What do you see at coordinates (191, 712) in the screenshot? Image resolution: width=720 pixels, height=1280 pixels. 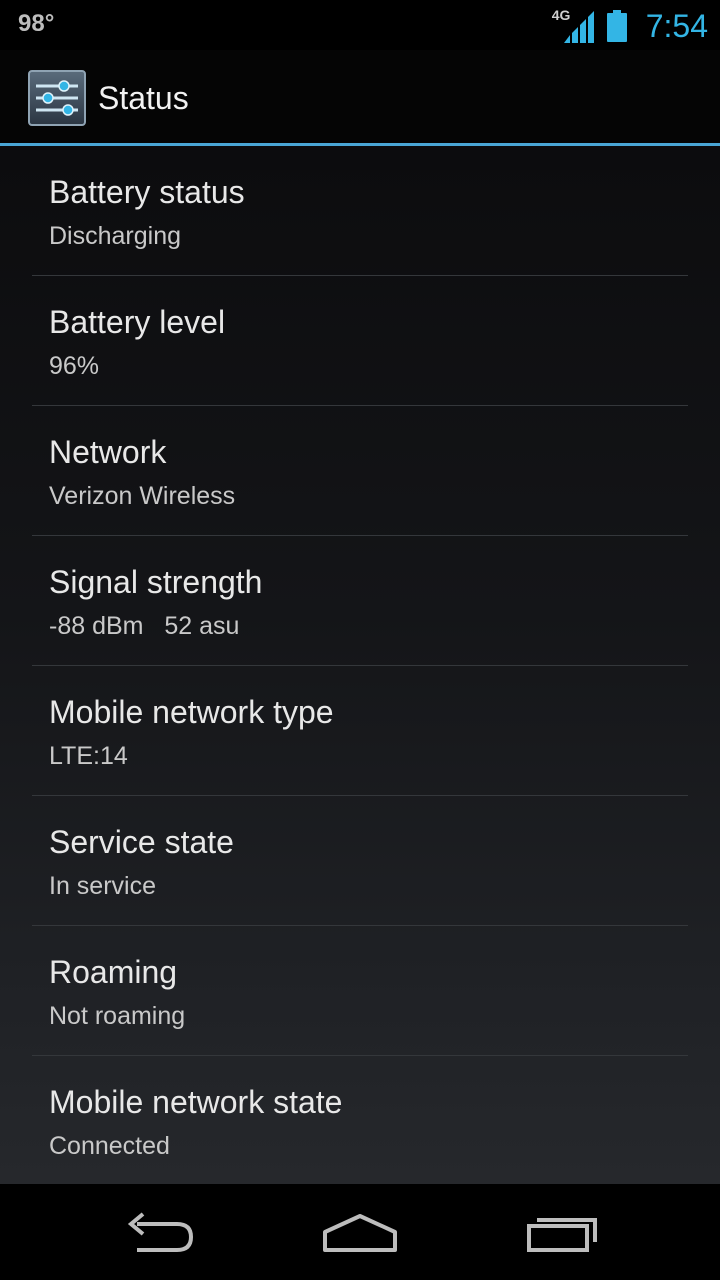 I see `list-item-title: Mobile network type` at bounding box center [191, 712].